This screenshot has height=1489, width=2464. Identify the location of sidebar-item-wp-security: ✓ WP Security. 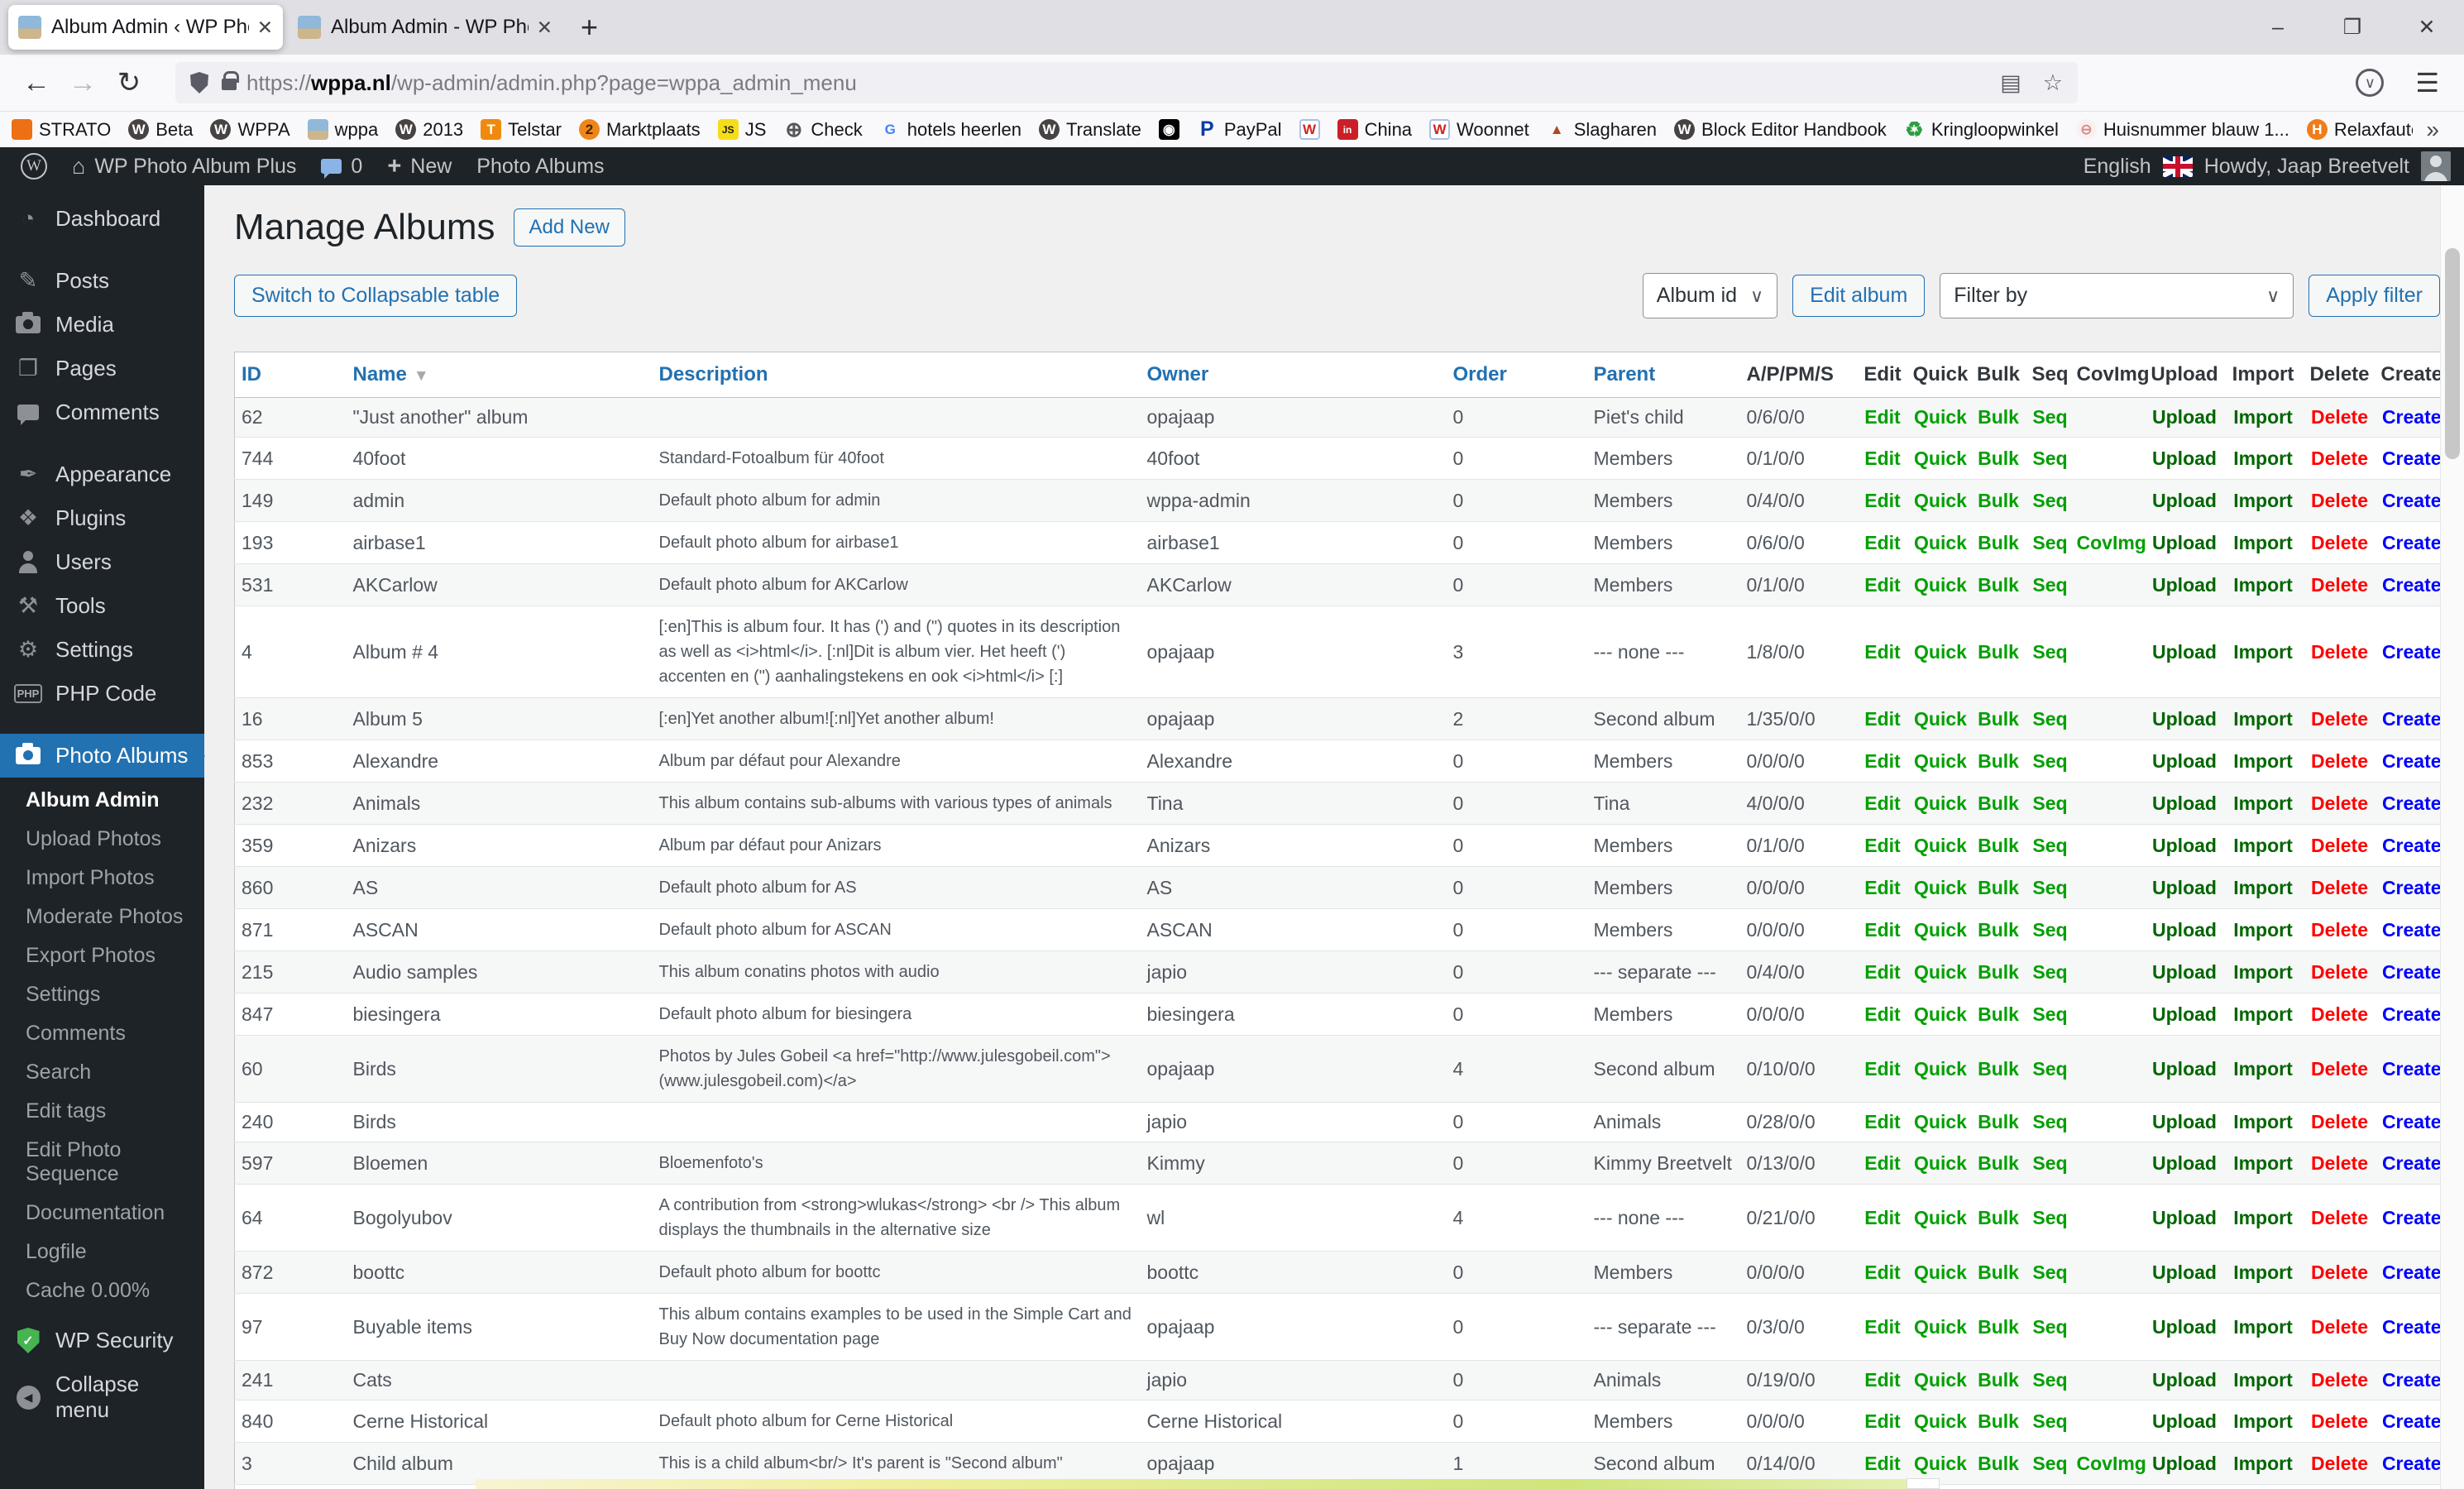
(102, 1340).